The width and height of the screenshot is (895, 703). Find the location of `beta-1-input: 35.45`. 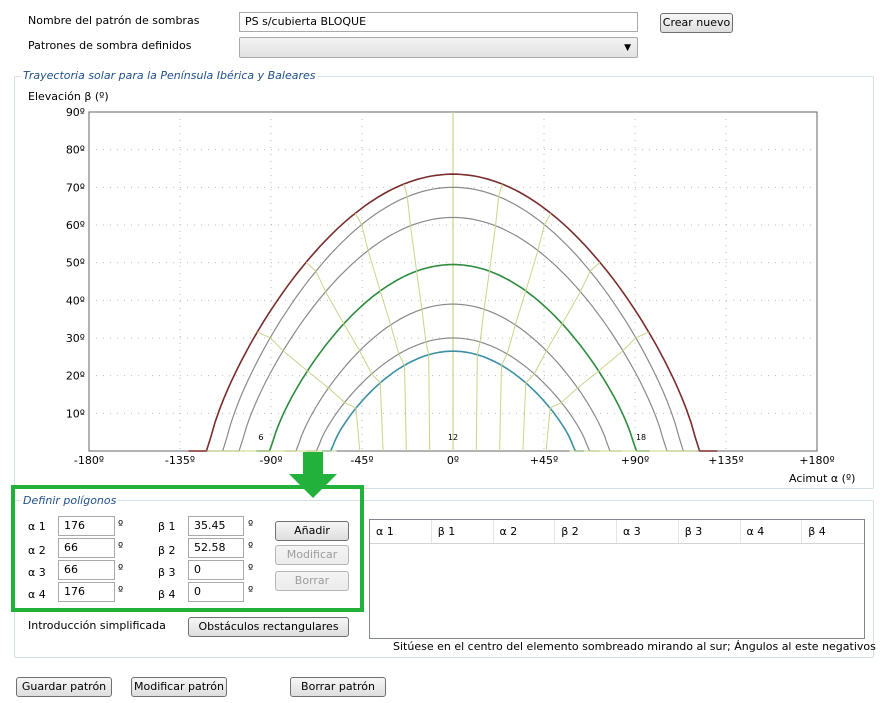

beta-1-input: 35.45 is located at coordinates (216, 526).